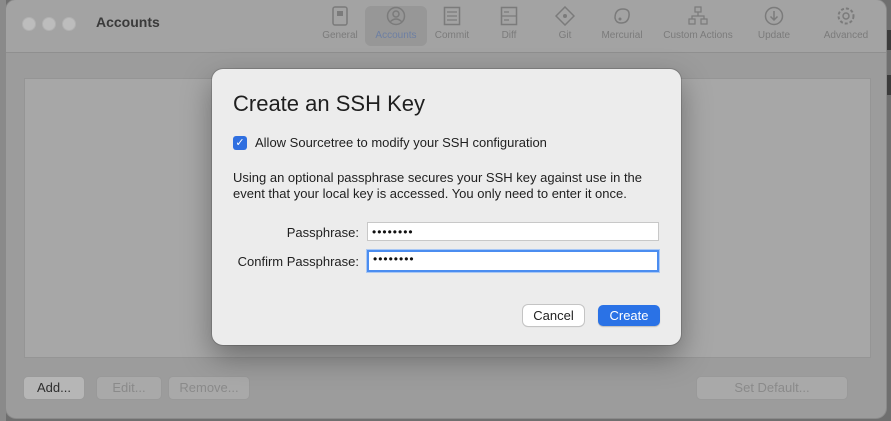 The image size is (891, 421). Describe the element at coordinates (698, 35) in the screenshot. I see `toolbar-tab-label: Custom Actions` at that location.